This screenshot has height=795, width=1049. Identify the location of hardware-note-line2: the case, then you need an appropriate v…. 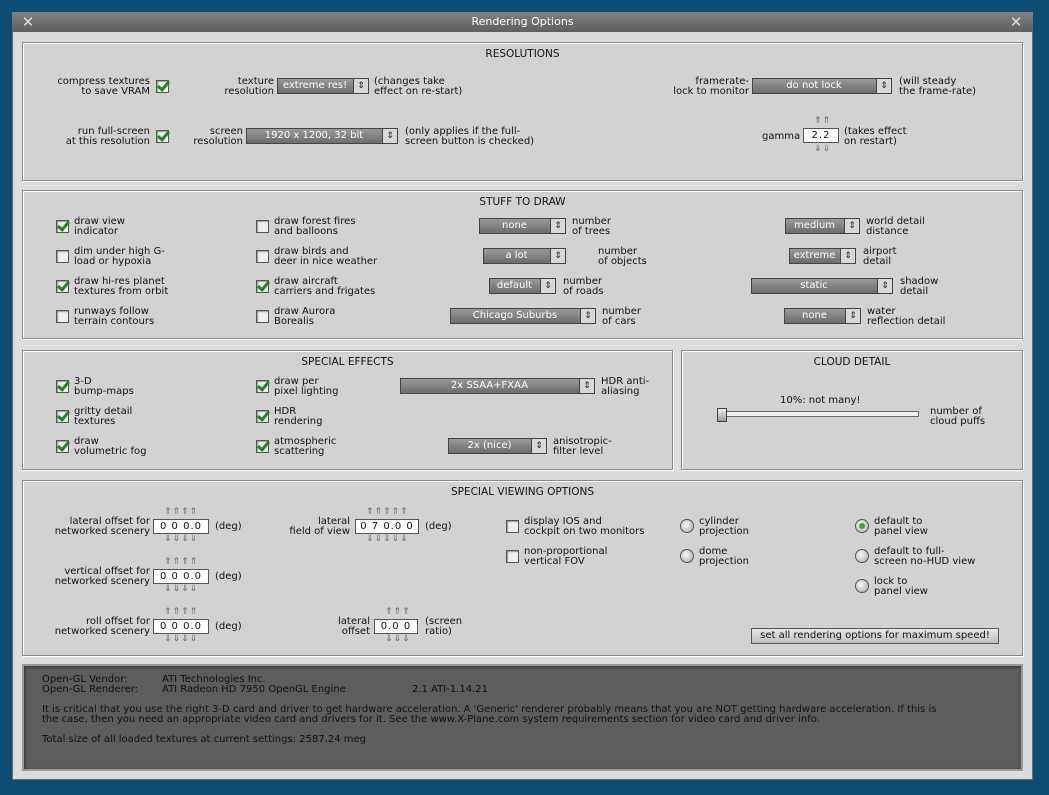
(431, 719).